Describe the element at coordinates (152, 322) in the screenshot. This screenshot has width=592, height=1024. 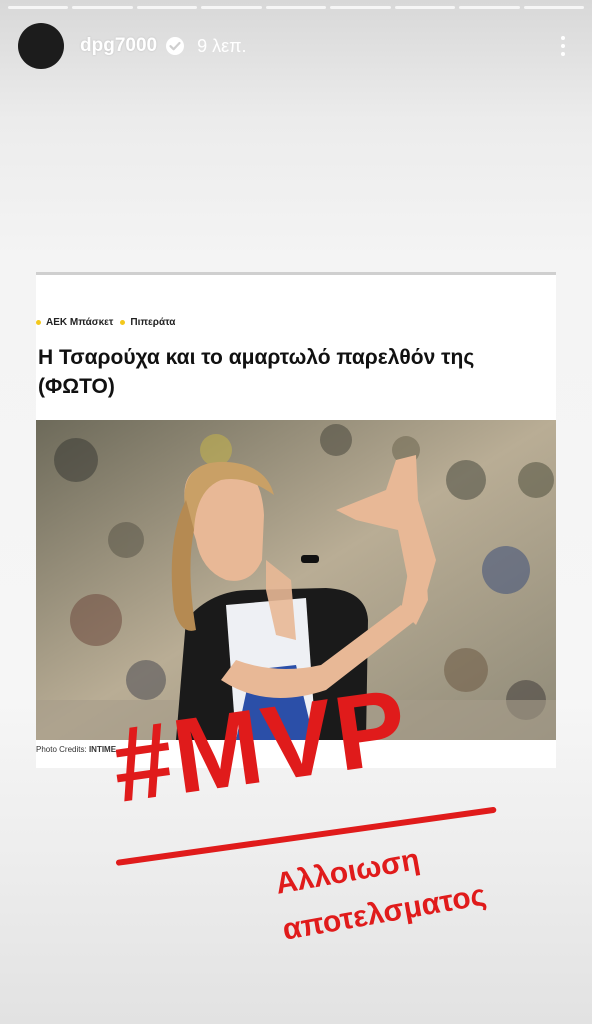
I see `breadcrumb-item: Πιπεράτα` at that location.